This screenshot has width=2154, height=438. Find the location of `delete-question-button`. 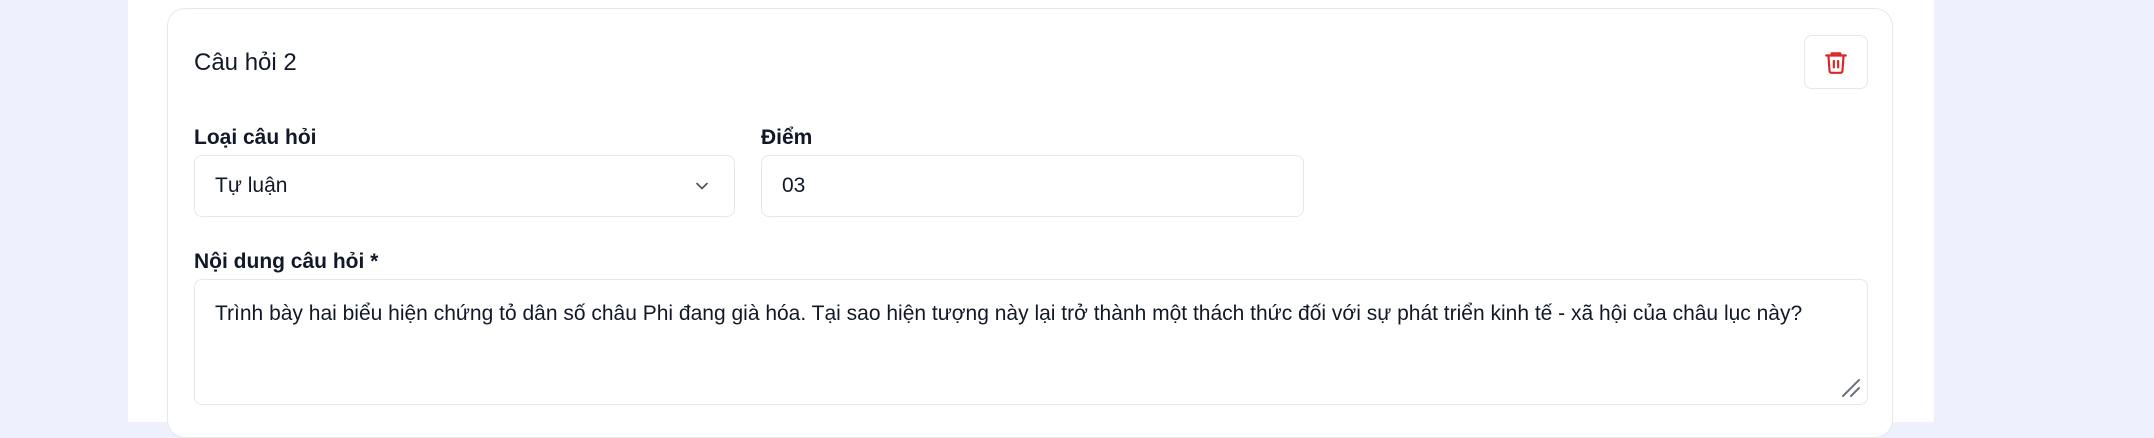

delete-question-button is located at coordinates (1836, 62).